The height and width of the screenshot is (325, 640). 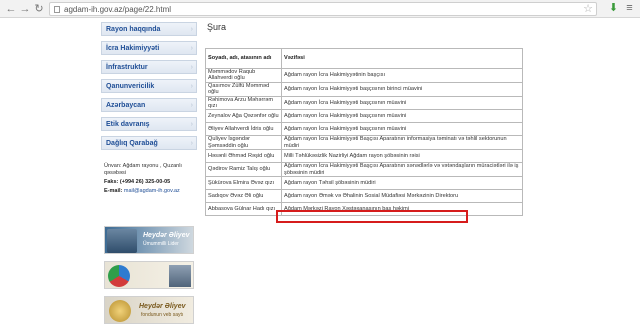 What do you see at coordinates (323, 9) in the screenshot?
I see `address-bar: agdam-ih.gov.az/page/22.html ☆` at bounding box center [323, 9].